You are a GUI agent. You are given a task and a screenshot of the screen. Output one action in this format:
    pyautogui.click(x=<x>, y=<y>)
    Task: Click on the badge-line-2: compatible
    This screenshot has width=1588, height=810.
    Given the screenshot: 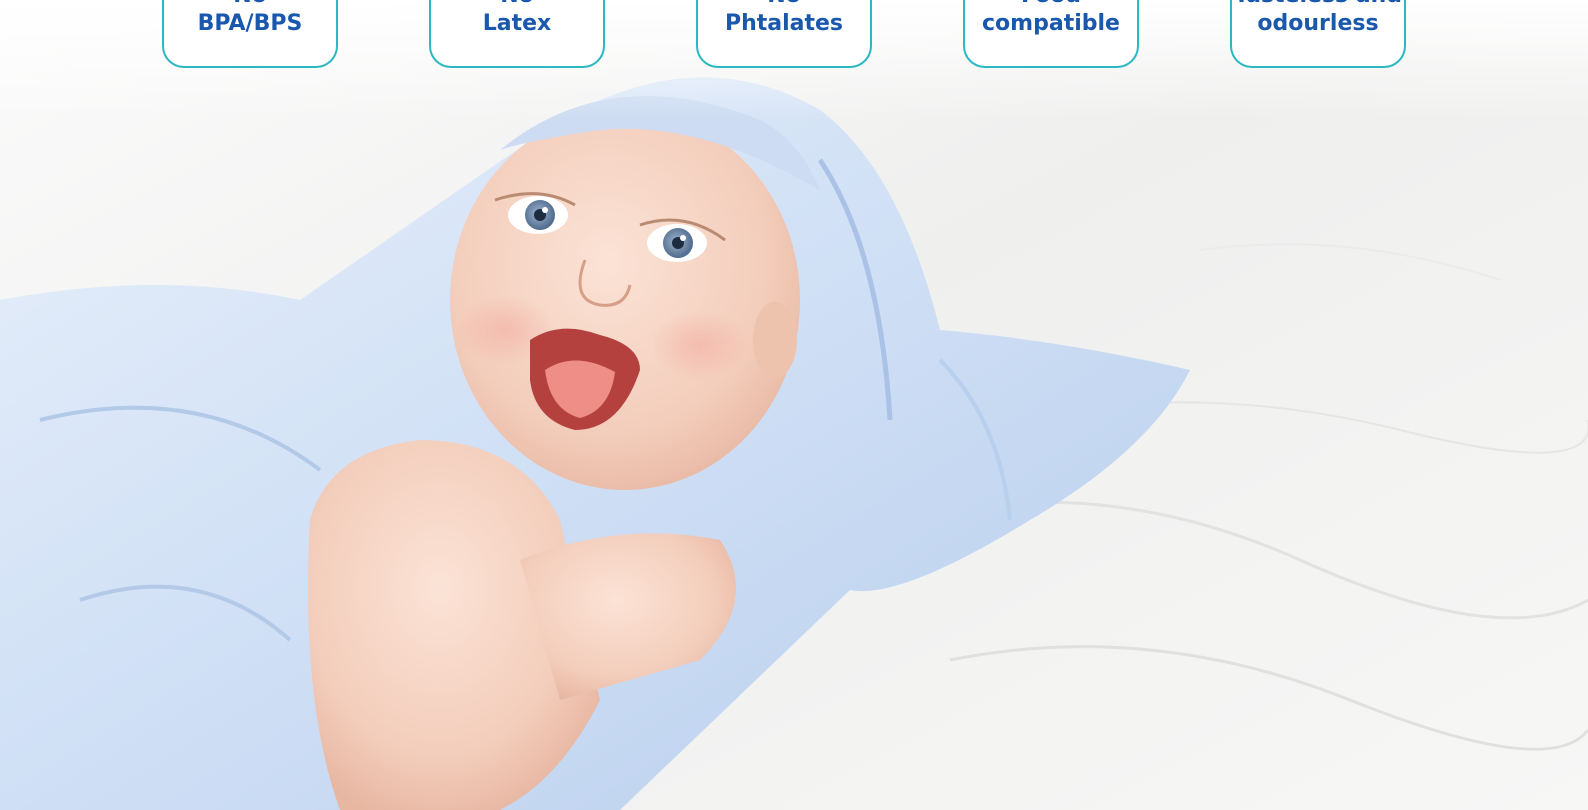 What is the action you would take?
    pyautogui.click(x=1051, y=23)
    